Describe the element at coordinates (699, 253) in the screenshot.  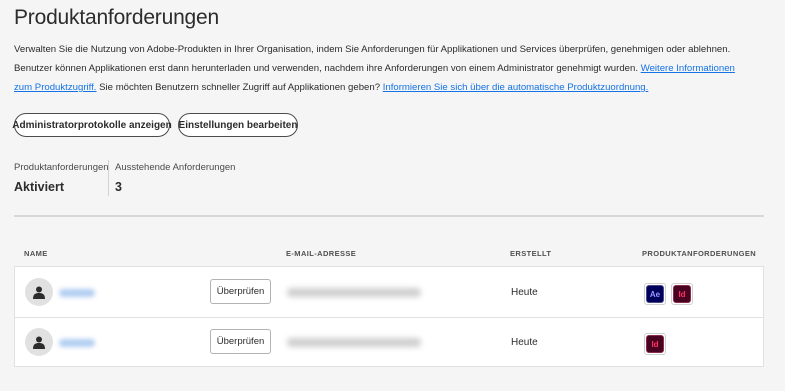
I see `column-header-products: PRODUKTANFORDERUNGEN` at that location.